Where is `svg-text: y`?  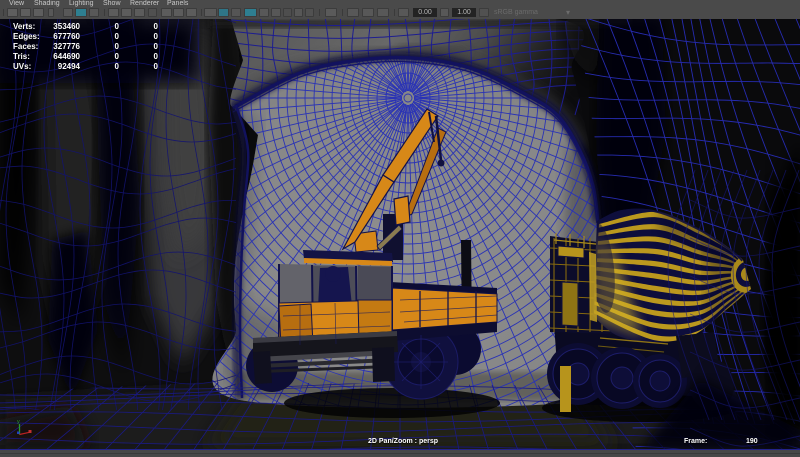 svg-text: y is located at coordinates (18, 422).